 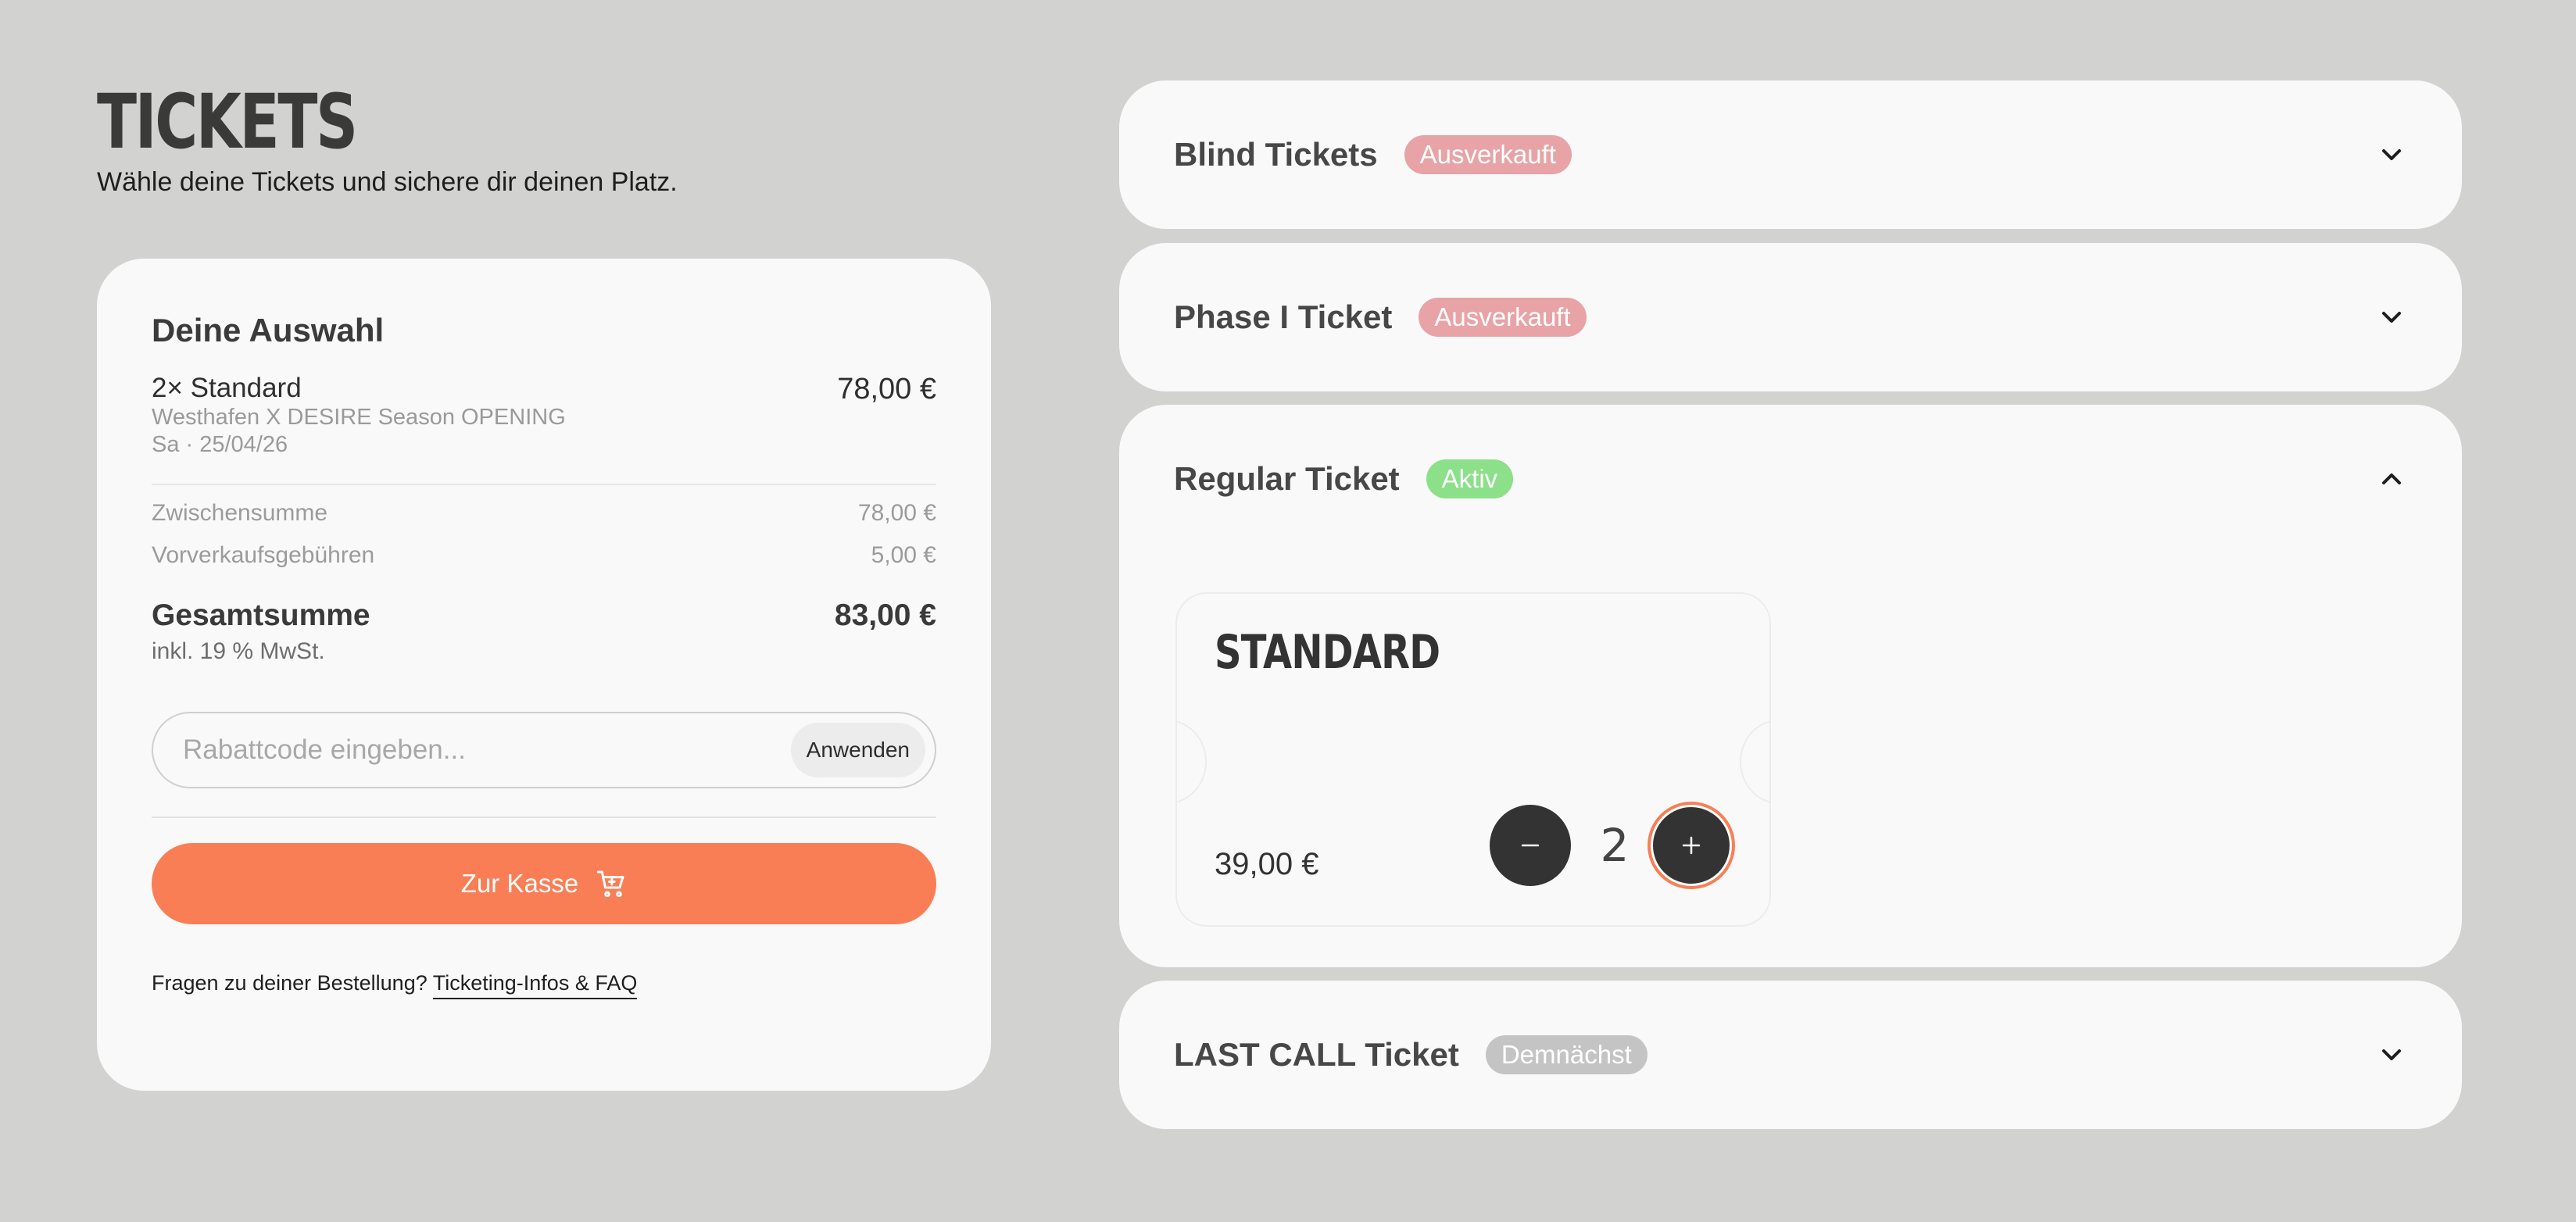 I want to click on fees-label: Vorverkaufsgebühren, so click(x=263, y=555).